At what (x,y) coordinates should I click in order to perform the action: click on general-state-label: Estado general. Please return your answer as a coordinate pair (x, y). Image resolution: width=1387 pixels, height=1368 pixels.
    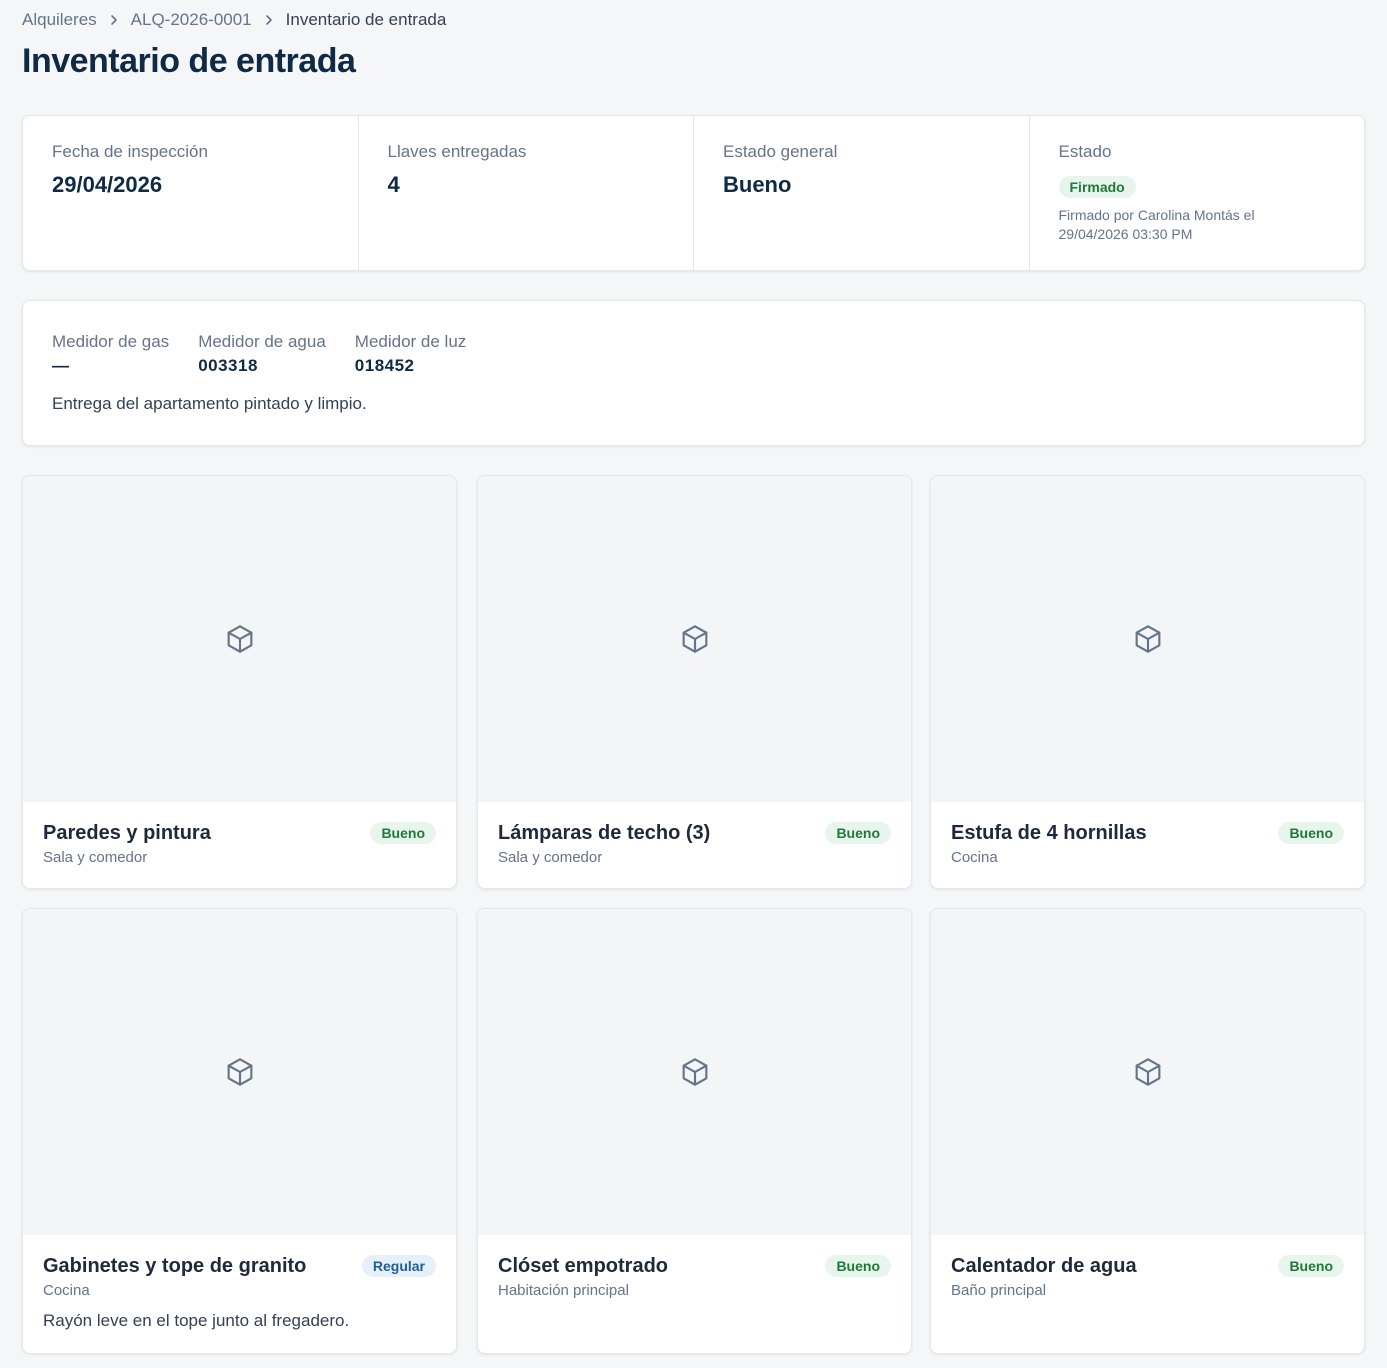
    Looking at the image, I should click on (780, 151).